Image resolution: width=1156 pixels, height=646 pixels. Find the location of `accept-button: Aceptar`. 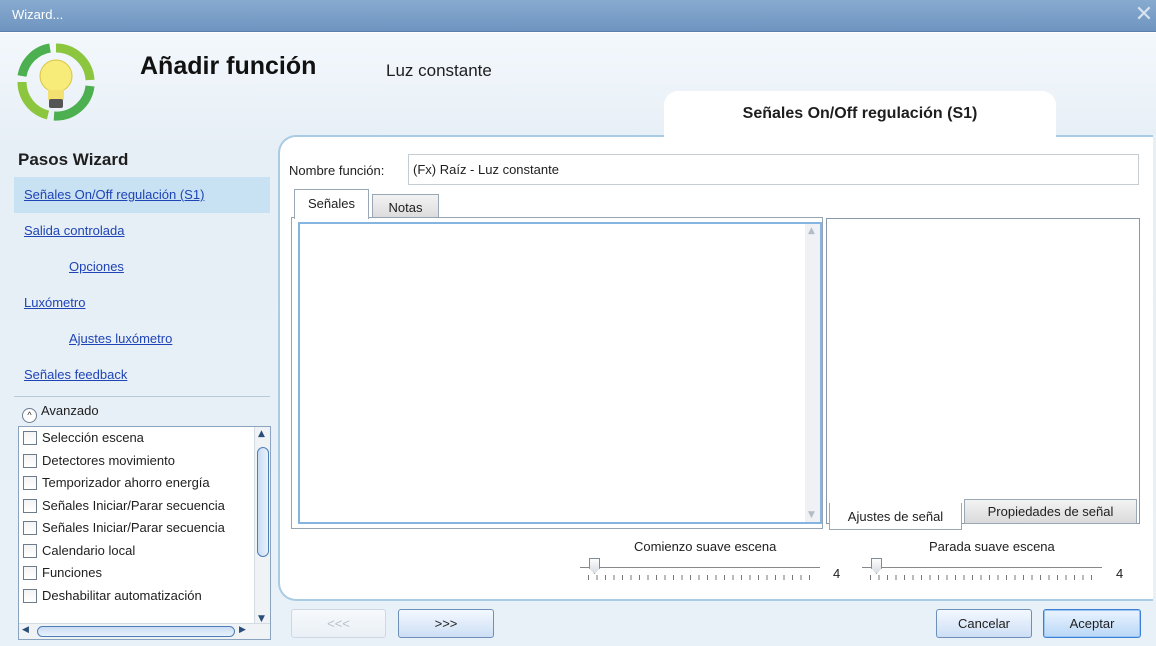

accept-button: Aceptar is located at coordinates (1092, 623).